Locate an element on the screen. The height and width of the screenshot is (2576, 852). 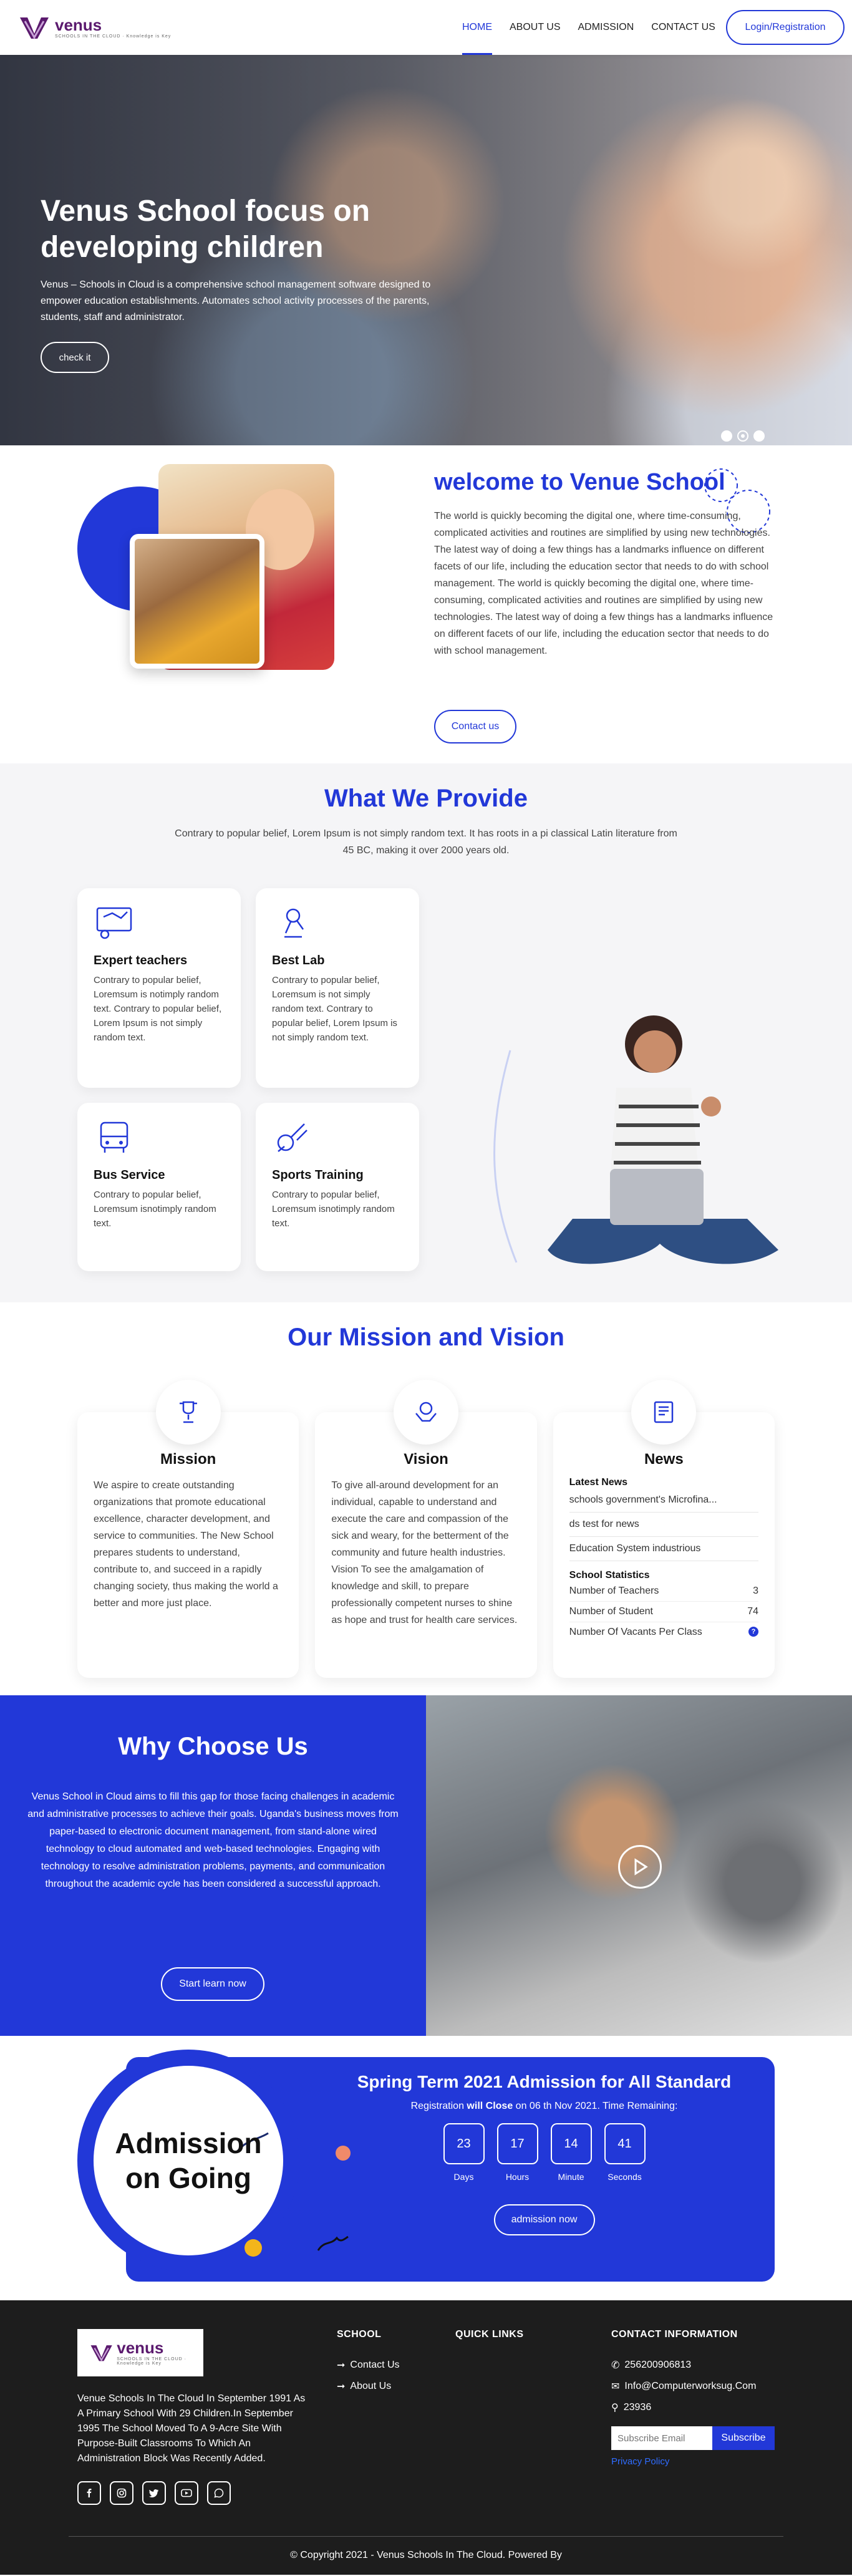
subscribe-form: Subscribe is located at coordinates (693, 2438).